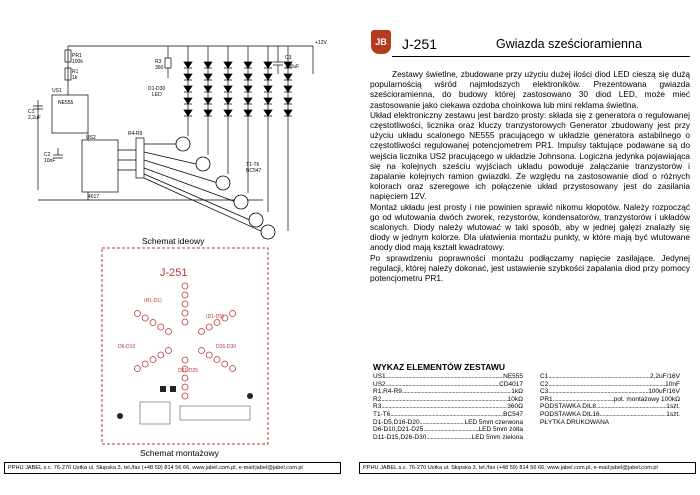  What do you see at coordinates (544, 384) in the screenshot?
I see `part-name: C2` at bounding box center [544, 384].